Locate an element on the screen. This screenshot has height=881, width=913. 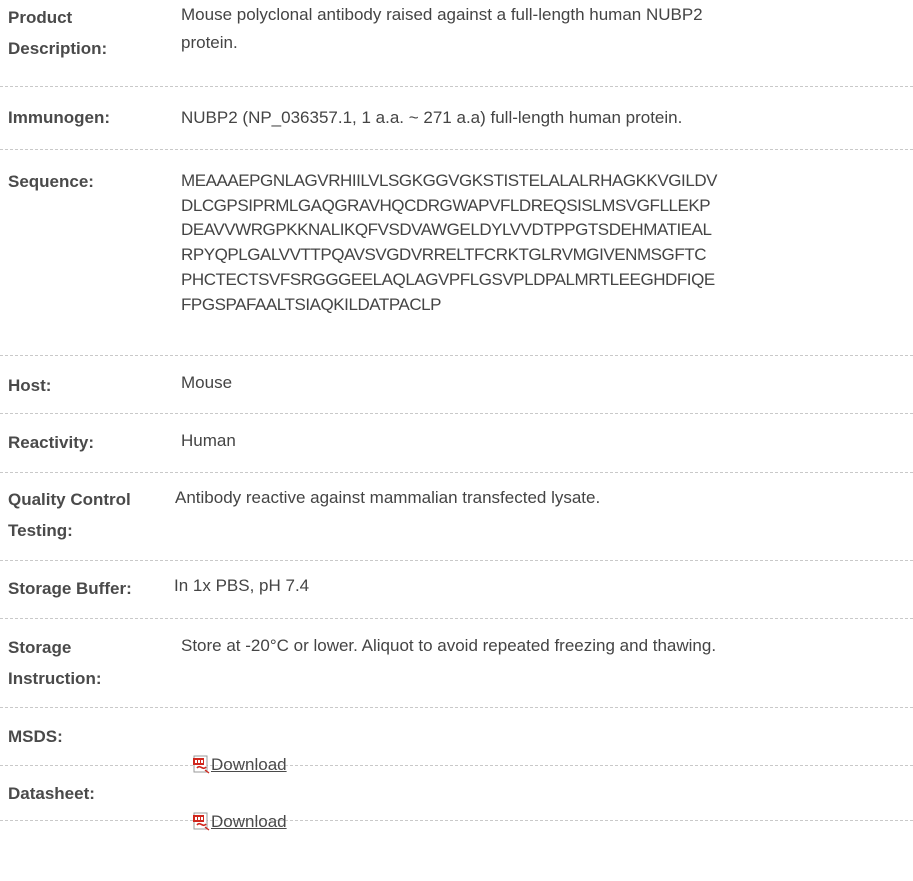
download-link-text: Download is located at coordinates (249, 821).